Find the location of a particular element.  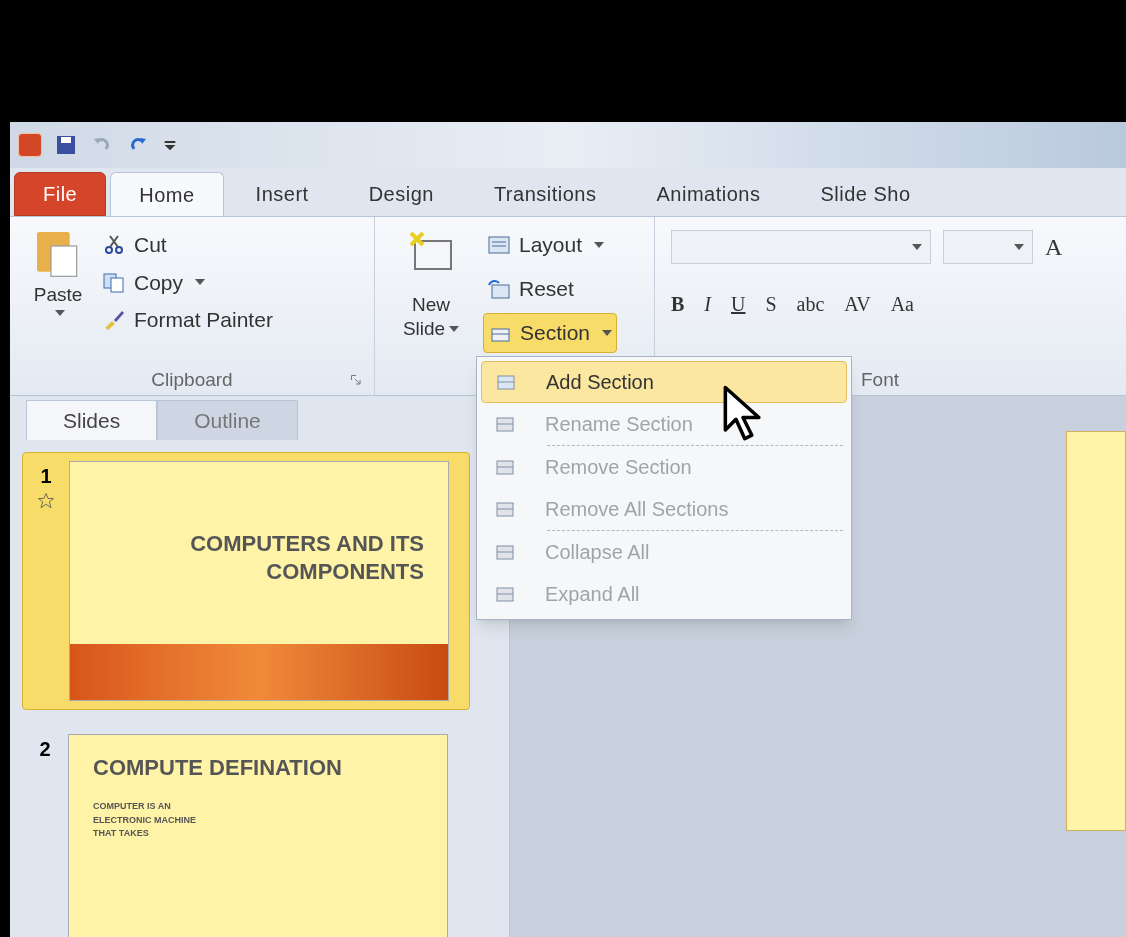

copy-icon is located at coordinates (114, 282).